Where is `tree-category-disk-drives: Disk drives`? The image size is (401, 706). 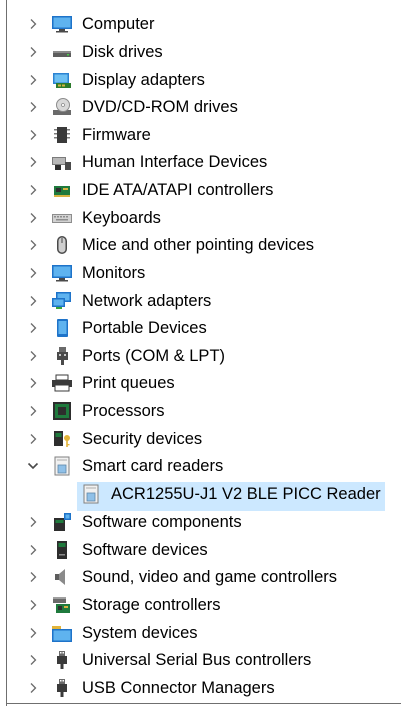 tree-category-disk-drives: Disk drives is located at coordinates (200, 52).